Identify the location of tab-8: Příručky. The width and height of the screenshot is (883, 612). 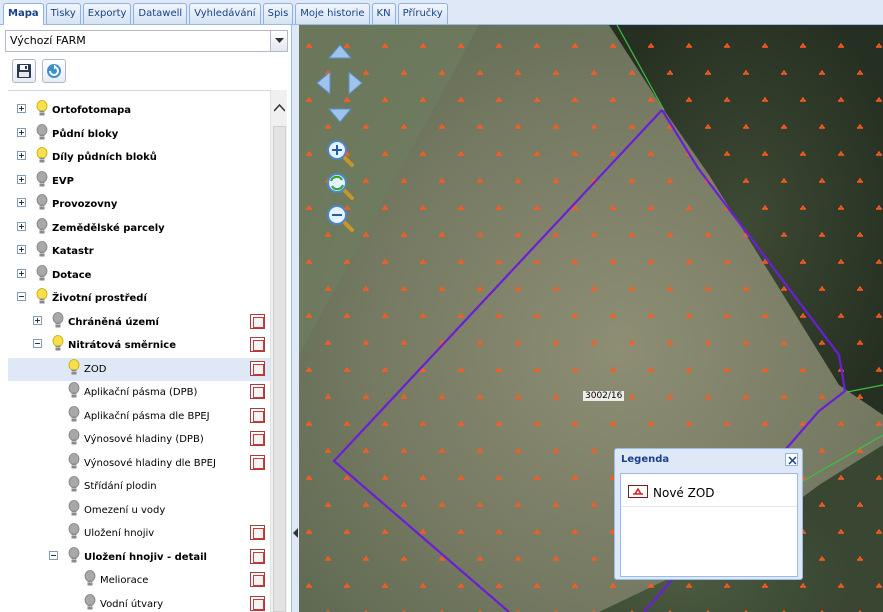
(422, 13).